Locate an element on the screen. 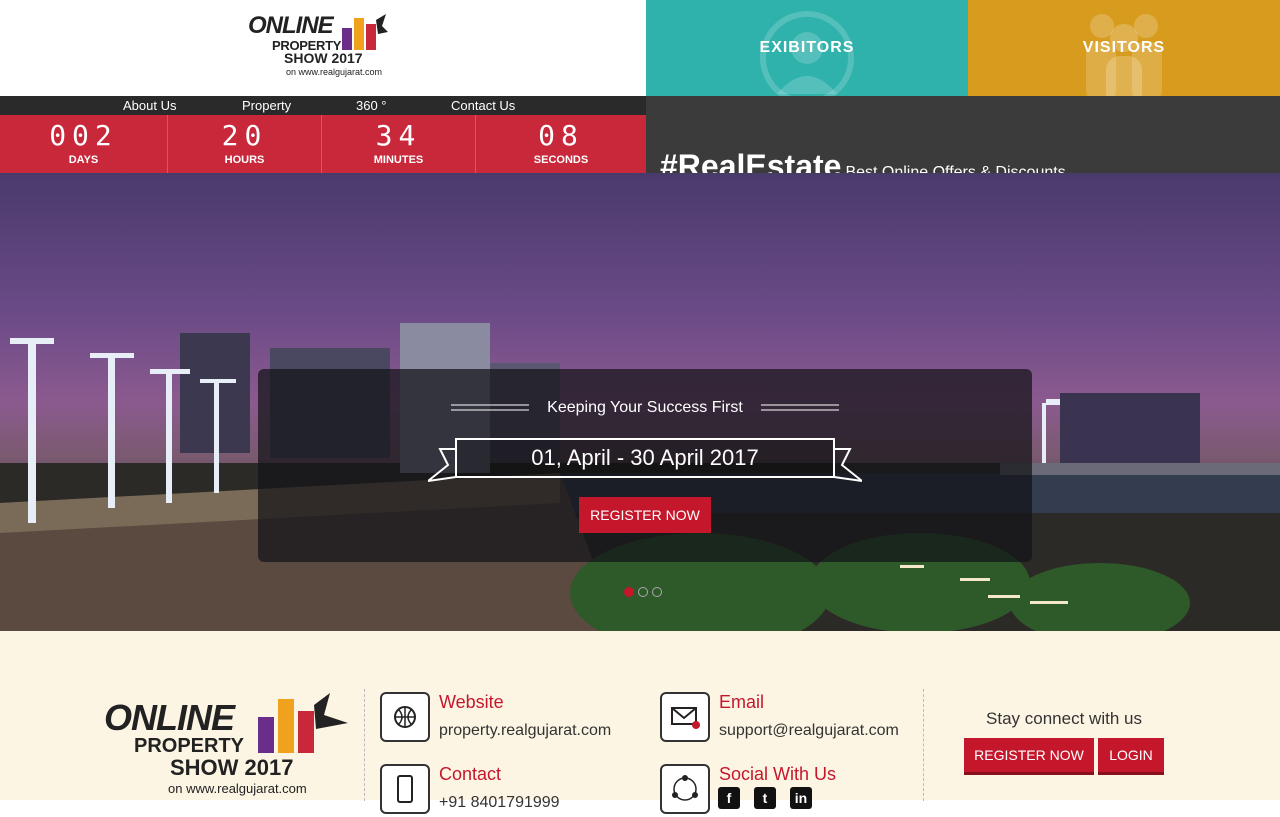 The height and width of the screenshot is (817, 1280). envelope-icon is located at coordinates (685, 717).